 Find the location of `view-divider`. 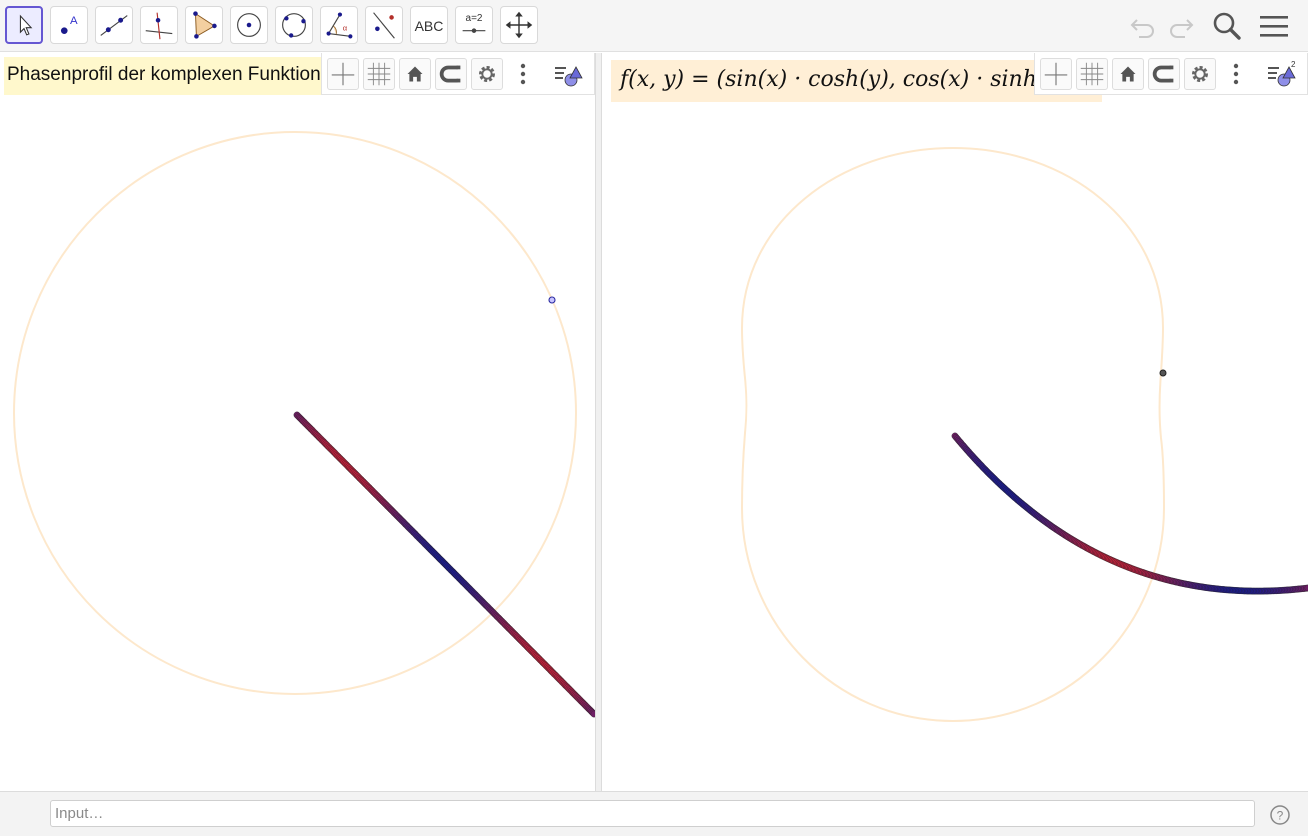

view-divider is located at coordinates (598, 422).